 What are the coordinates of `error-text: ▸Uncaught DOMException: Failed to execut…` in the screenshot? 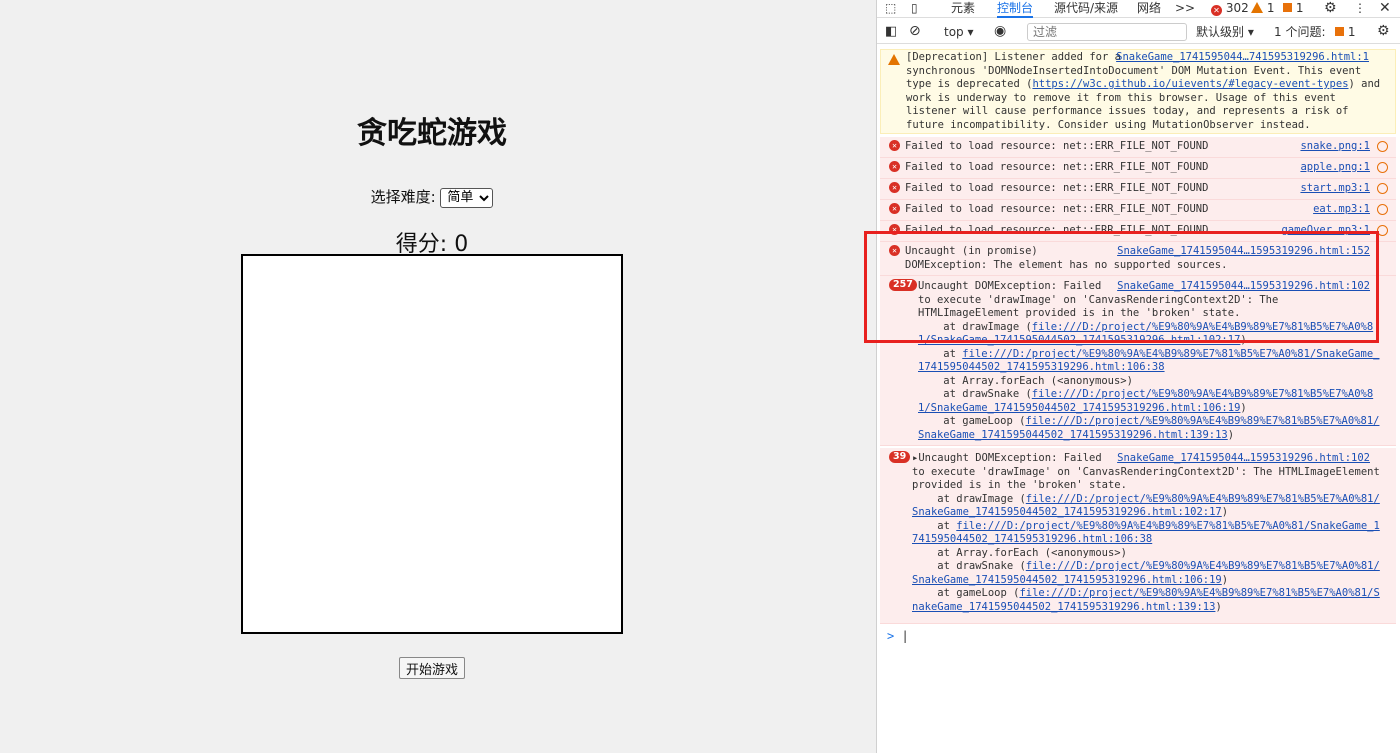 It's located at (1146, 532).